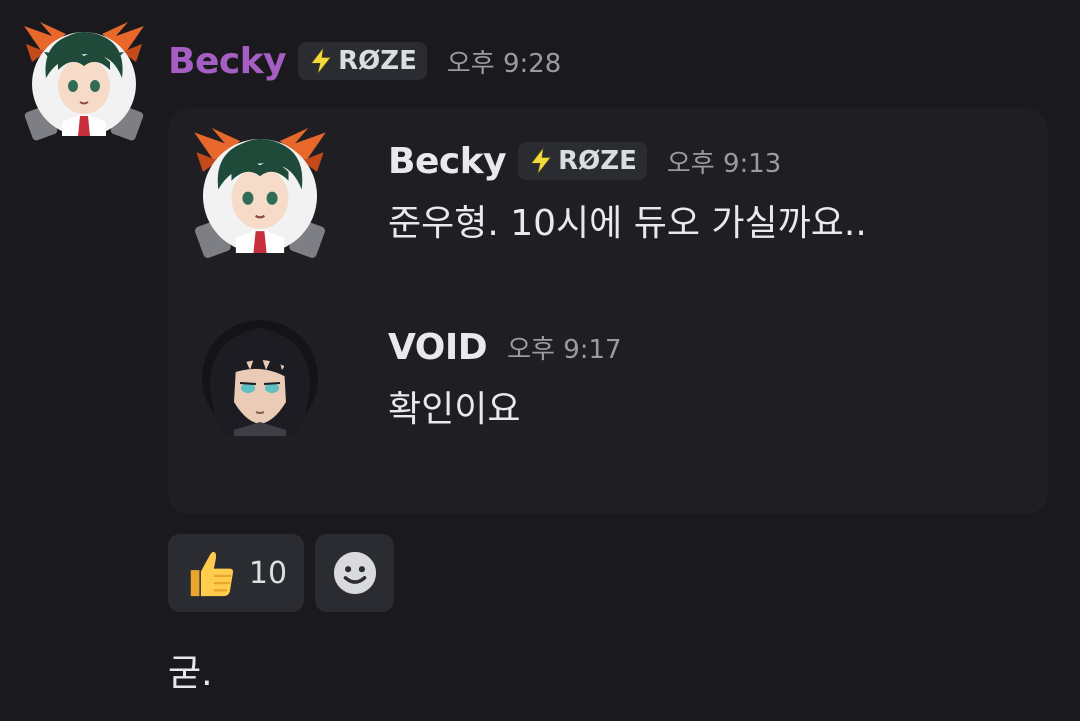 The height and width of the screenshot is (721, 1080). I want to click on message-header: Becky RØZE 오후 9:28, so click(364, 61).